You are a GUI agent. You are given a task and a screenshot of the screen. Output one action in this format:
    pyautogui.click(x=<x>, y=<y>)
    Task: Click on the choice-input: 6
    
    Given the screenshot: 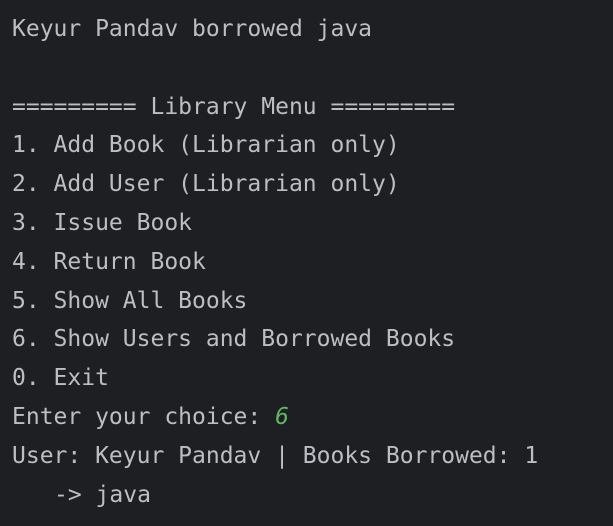 What is the action you would take?
    pyautogui.click(x=282, y=416)
    